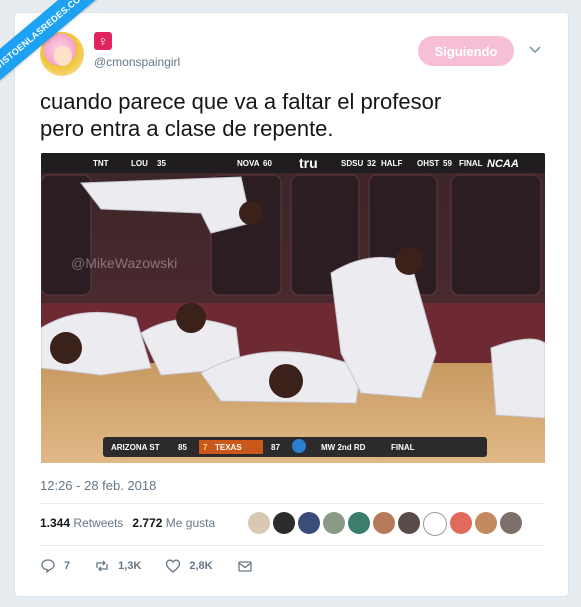 The image size is (581, 607). Describe the element at coordinates (428, 163) in the screenshot. I see `top-bar-ohst: OHST` at that location.